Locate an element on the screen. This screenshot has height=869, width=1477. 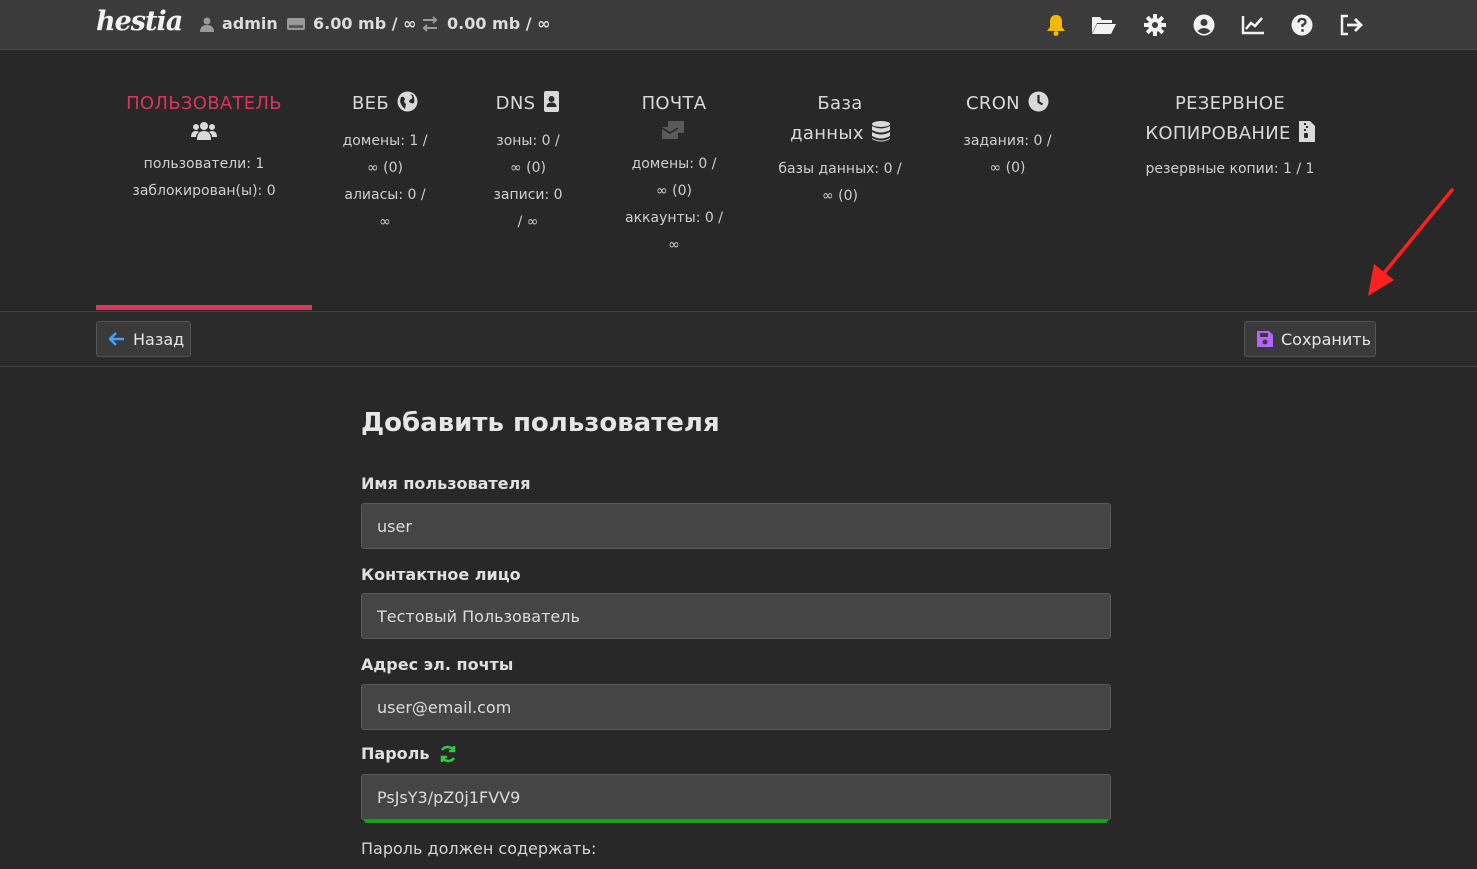
tab-cron: CRON задания: 0 / ∞ (0) is located at coordinates (1007, 135).